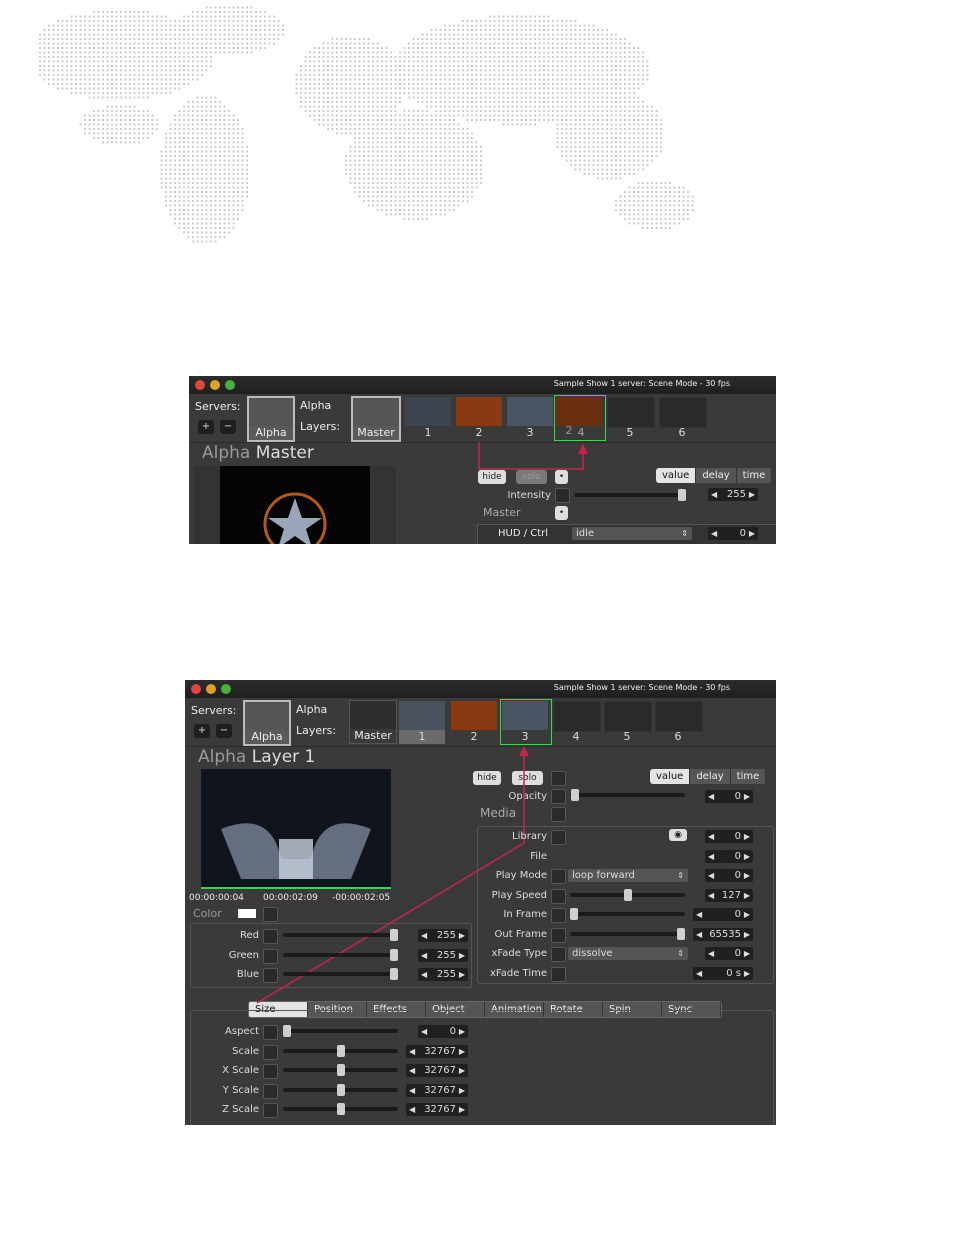  I want to click on red-checkbox, so click(270, 936).